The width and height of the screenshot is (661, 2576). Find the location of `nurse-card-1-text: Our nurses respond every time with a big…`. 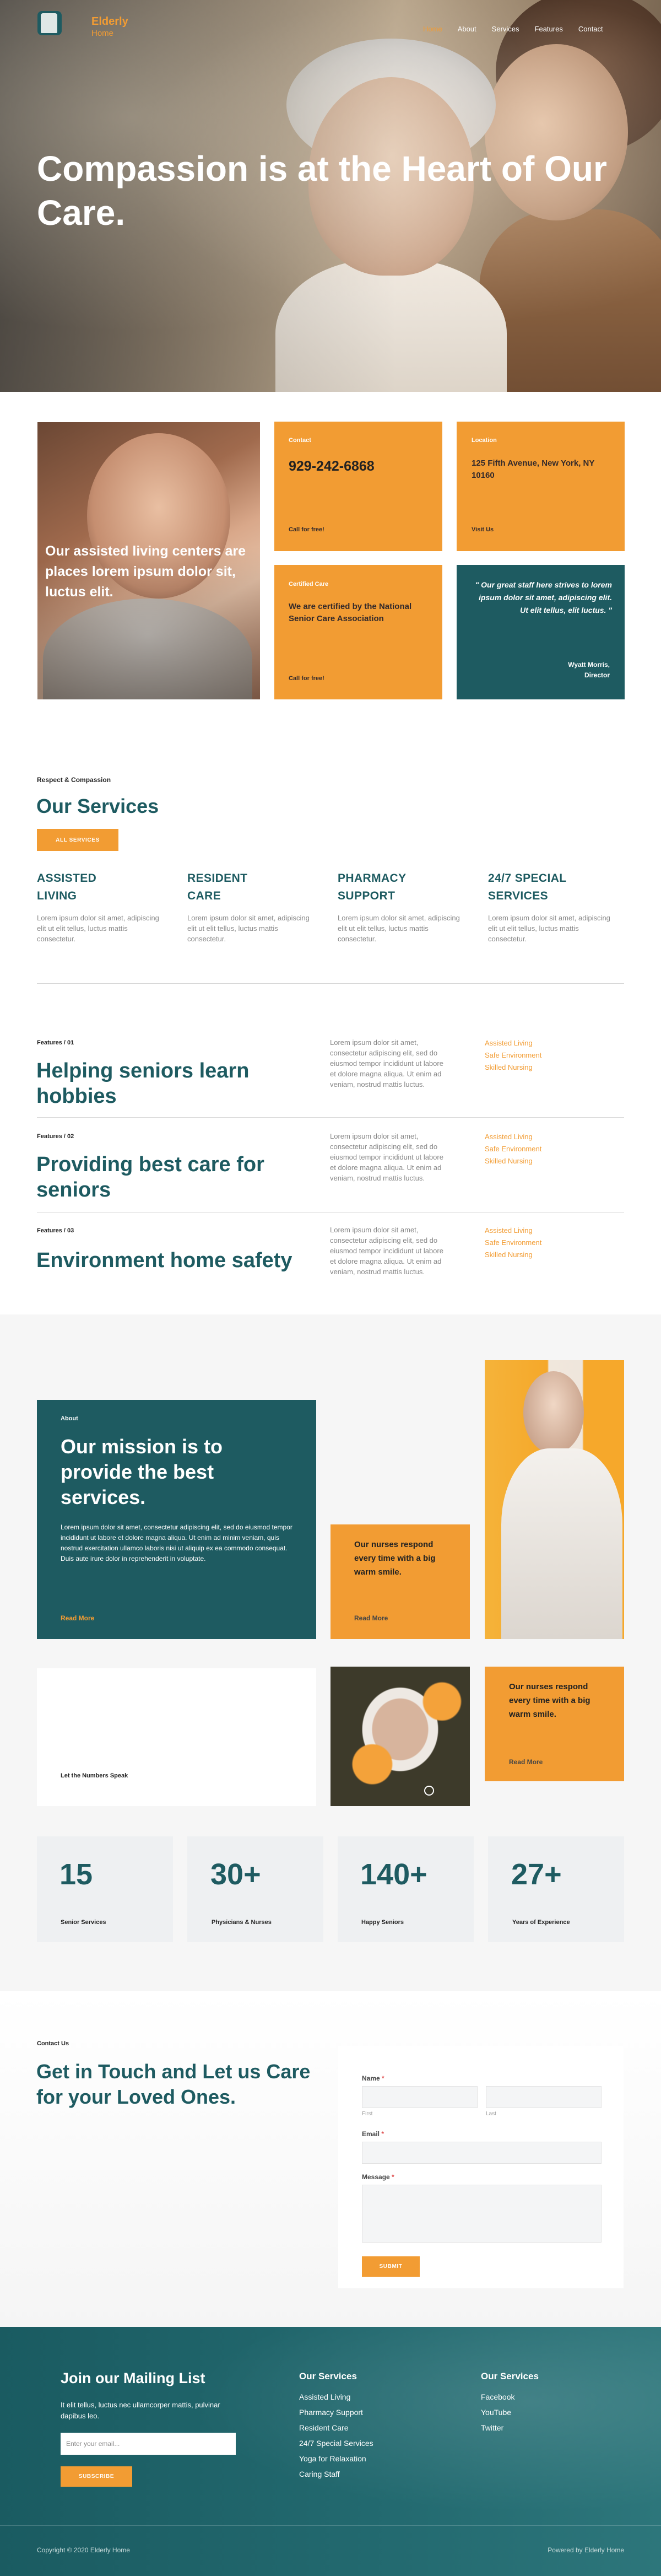

nurse-card-1-text: Our nurses respond every time with a big… is located at coordinates (395, 1559).